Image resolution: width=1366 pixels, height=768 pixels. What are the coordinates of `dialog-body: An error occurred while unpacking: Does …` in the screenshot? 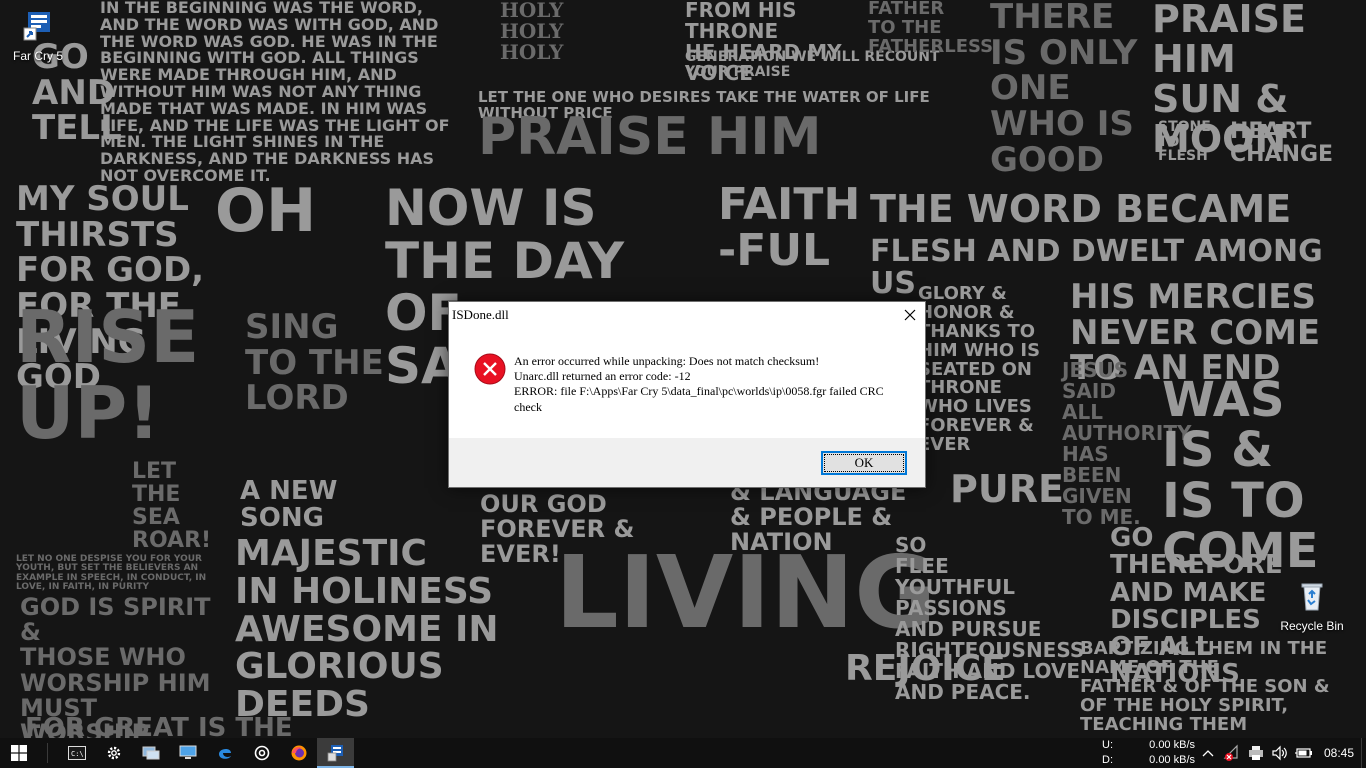 It's located at (687, 382).